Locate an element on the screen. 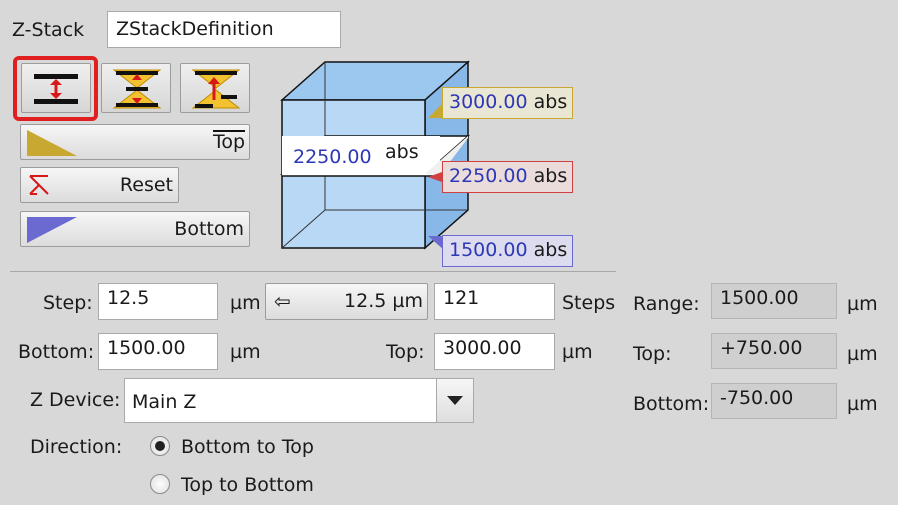 This screenshot has width=898, height=505. summary-bottom-value: -750.00 is located at coordinates (774, 401).